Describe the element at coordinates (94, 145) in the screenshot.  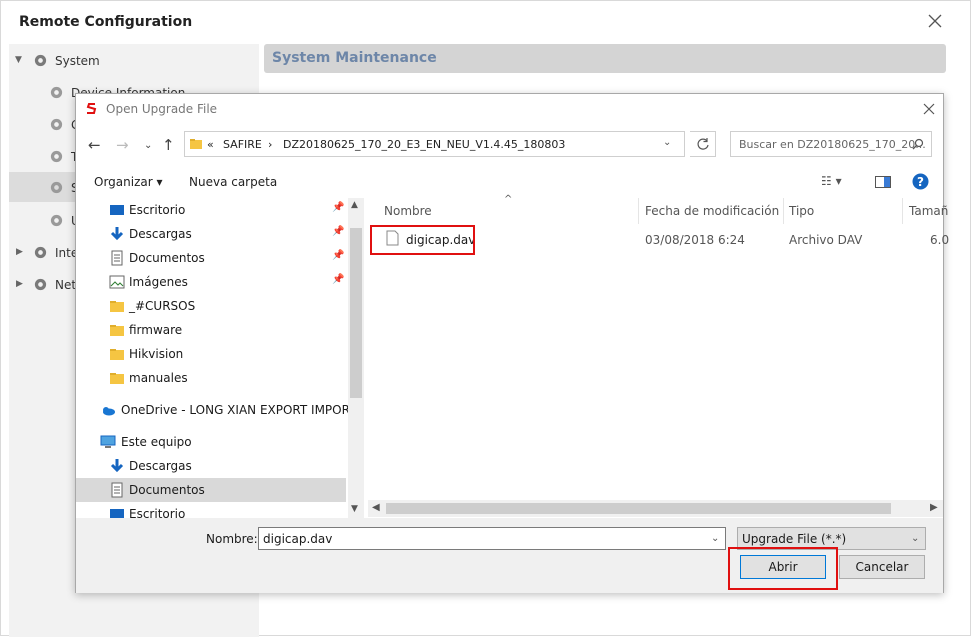
I see `back-arrow-icon: ←` at that location.